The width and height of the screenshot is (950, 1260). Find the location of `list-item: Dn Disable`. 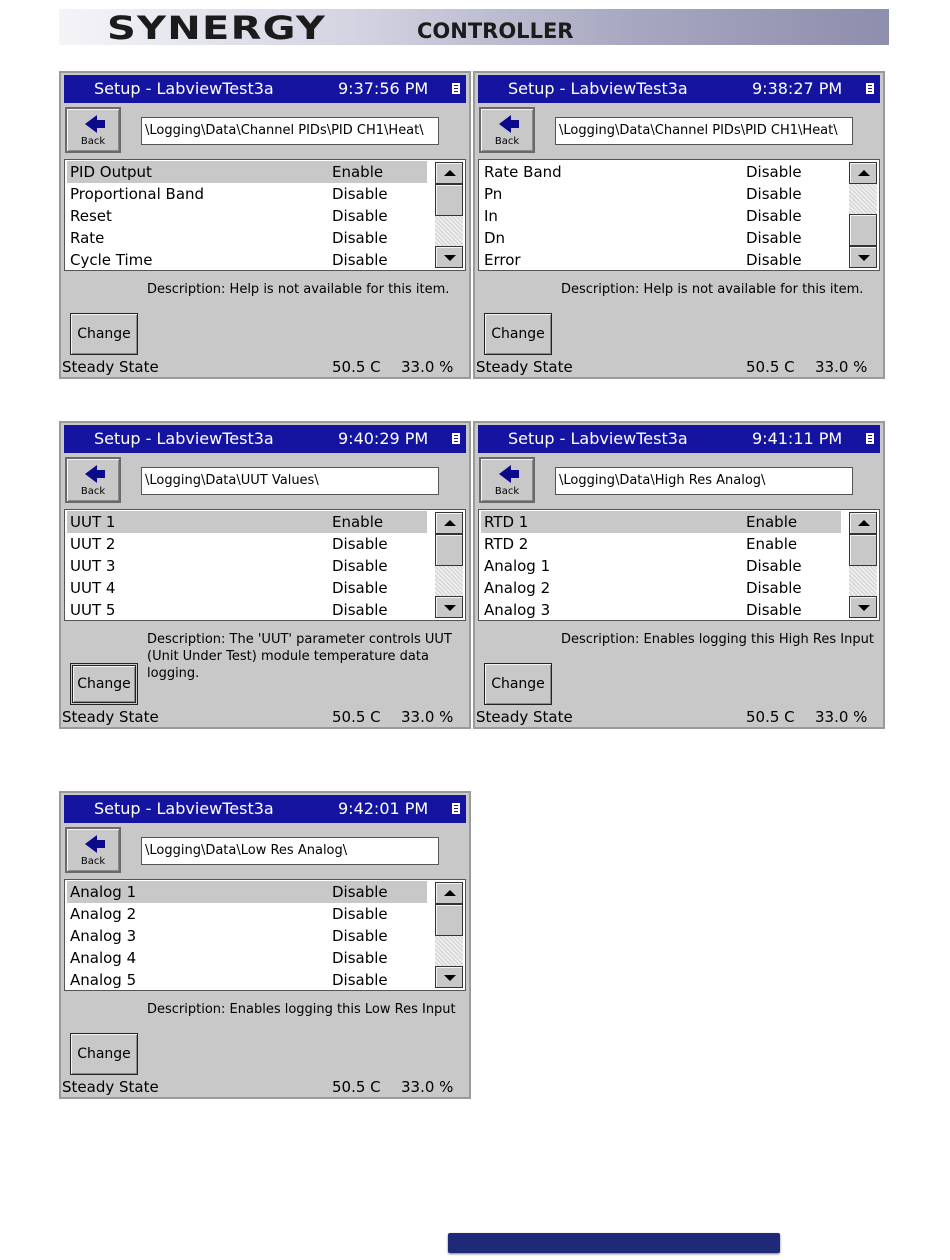

list-item: Dn Disable is located at coordinates (661, 238).